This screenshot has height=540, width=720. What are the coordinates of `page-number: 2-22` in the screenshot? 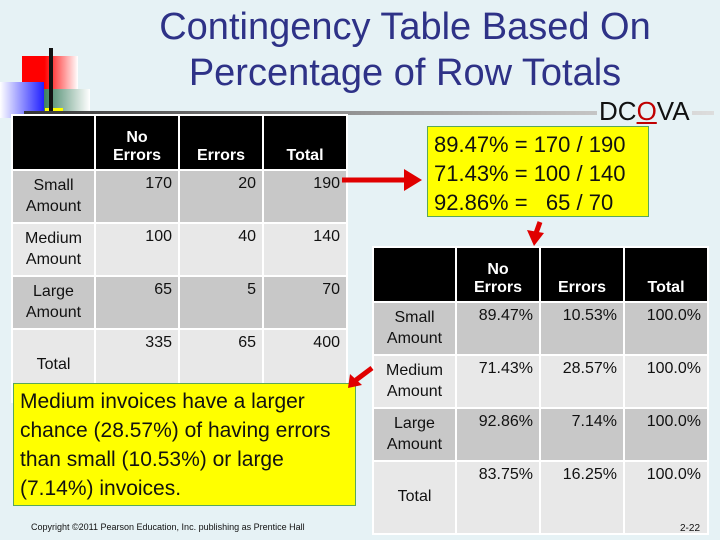 It's located at (690, 528).